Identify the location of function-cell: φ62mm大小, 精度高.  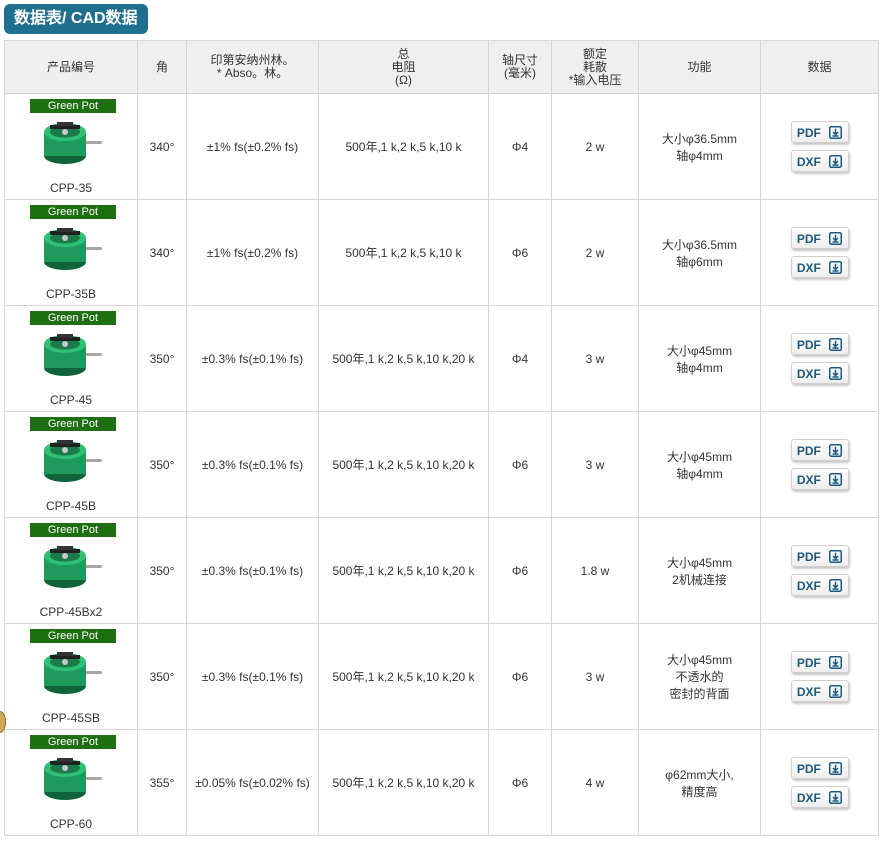
(699, 782).